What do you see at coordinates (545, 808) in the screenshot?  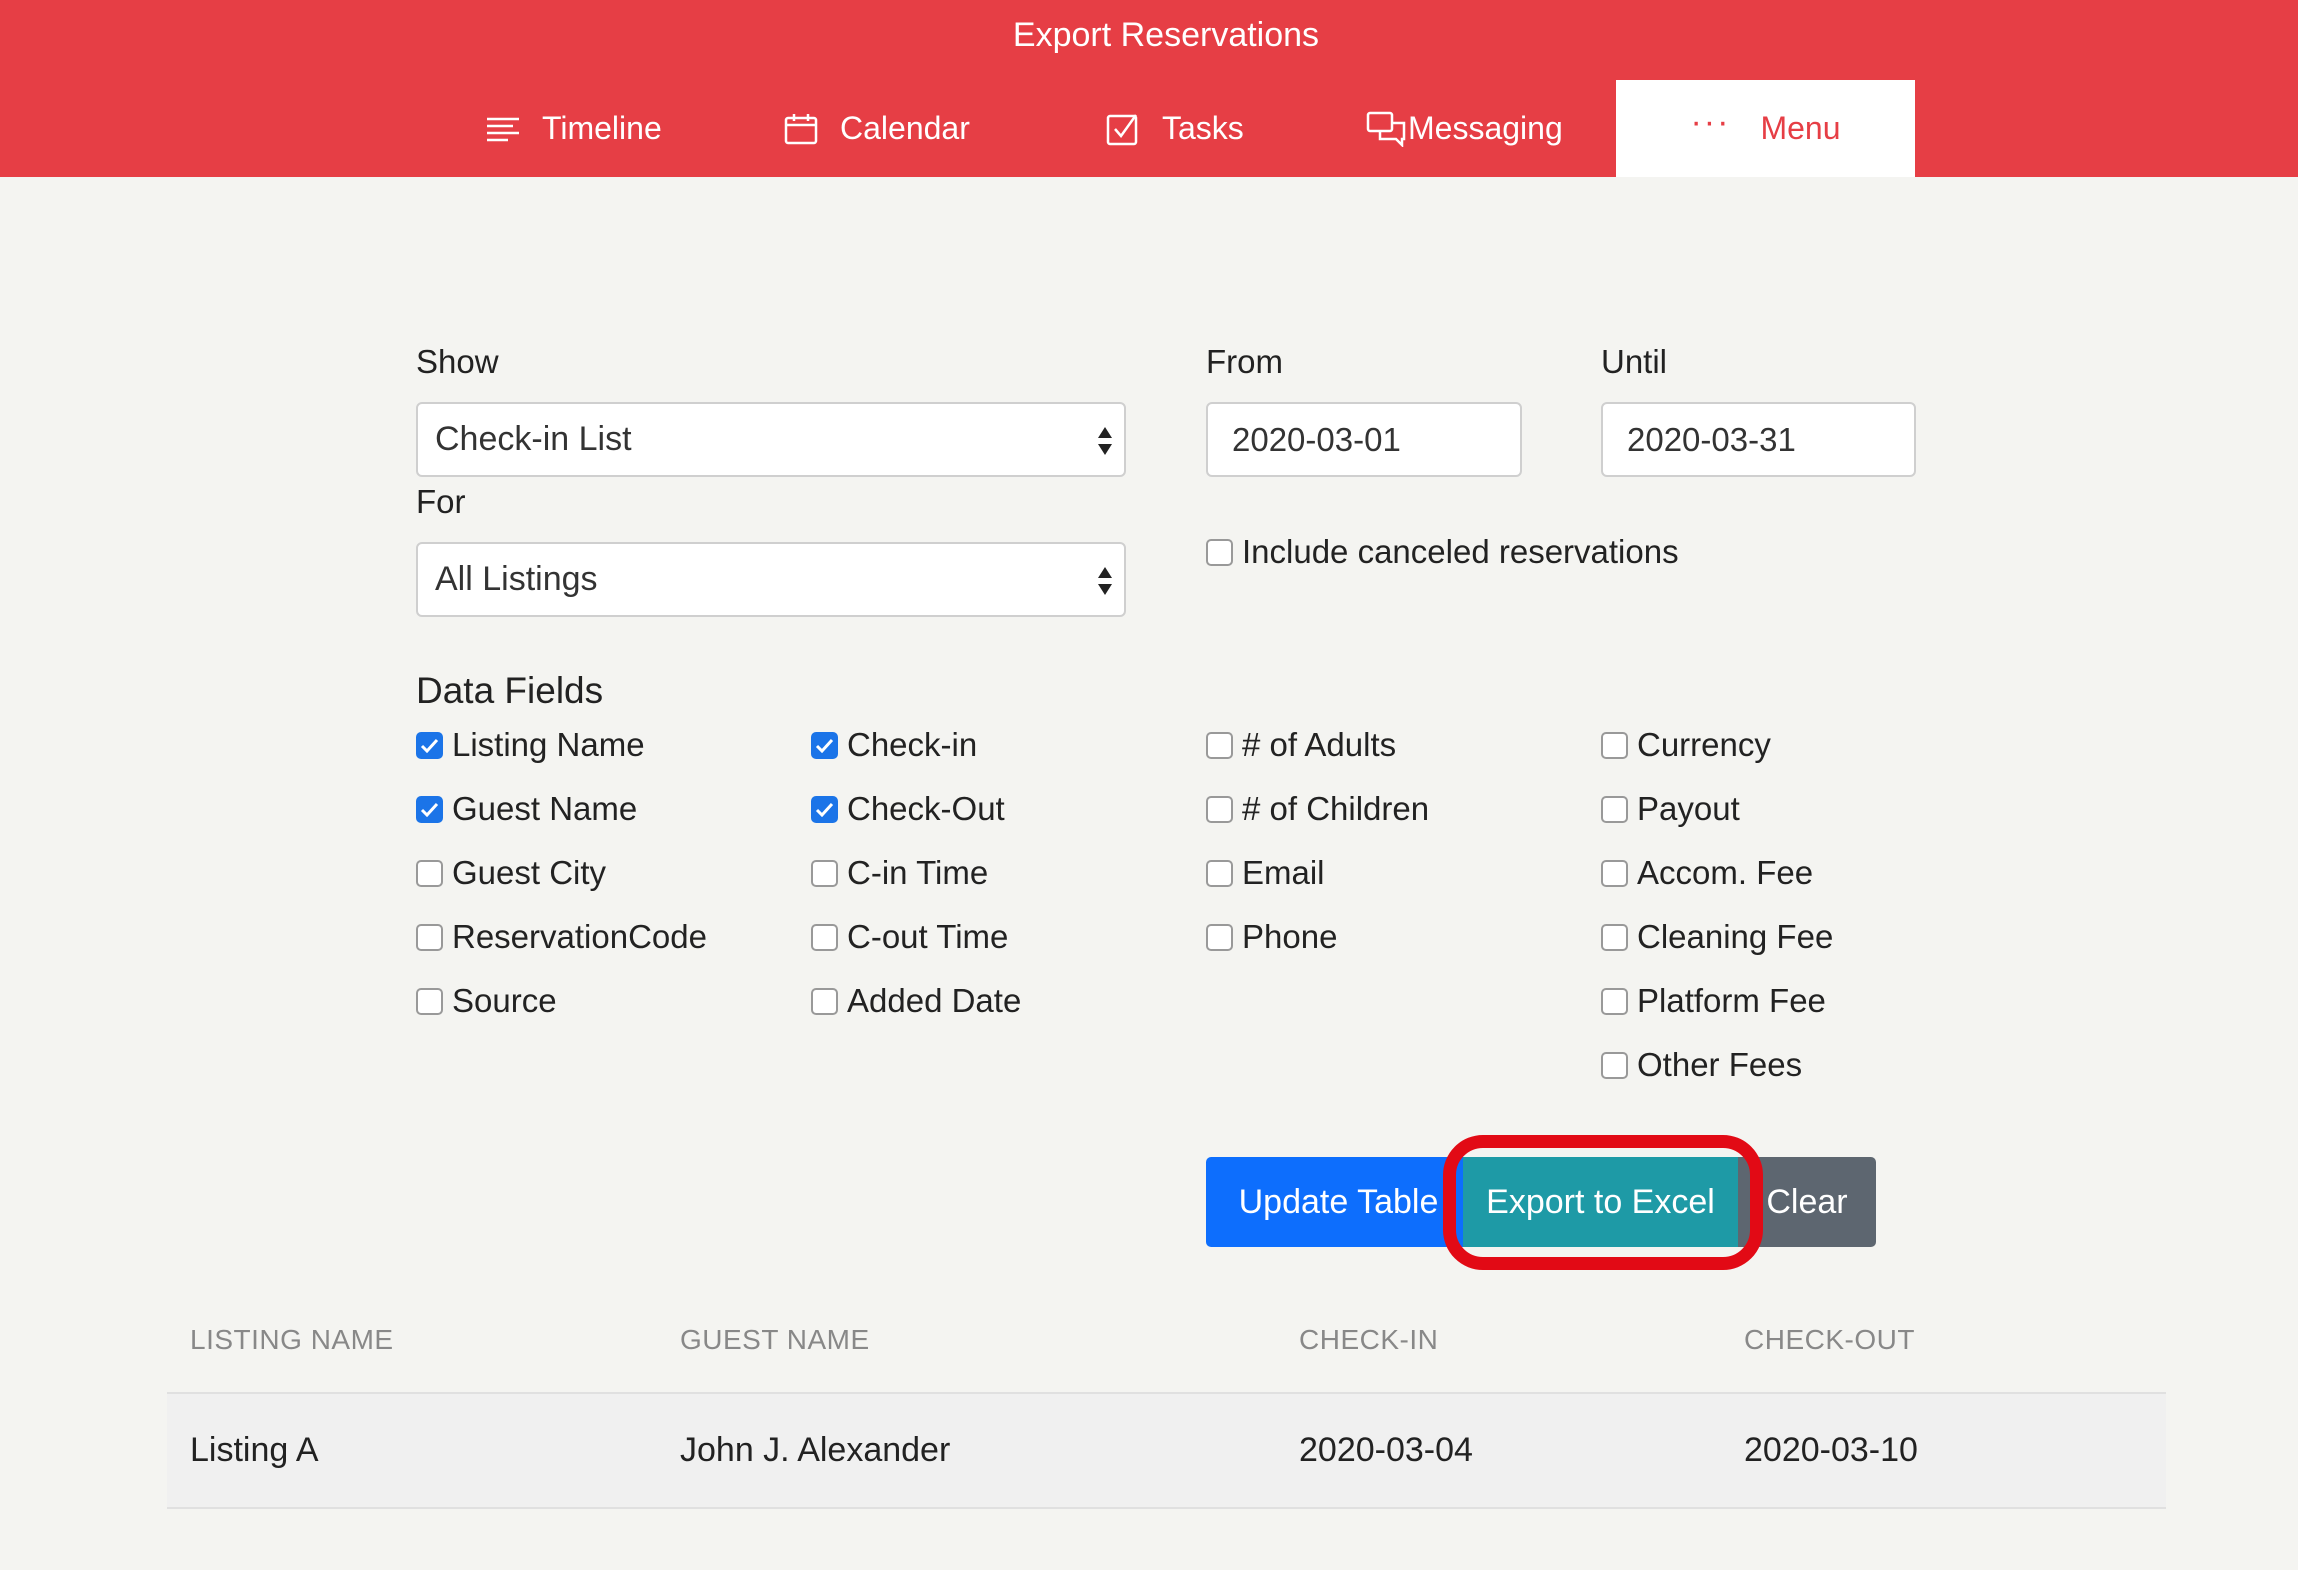 I see `field-label: Guest Name` at bounding box center [545, 808].